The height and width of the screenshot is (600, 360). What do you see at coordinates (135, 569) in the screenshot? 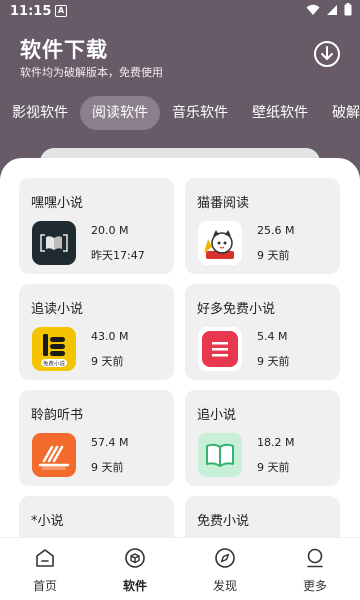
I see `nav-software: 软件` at bounding box center [135, 569].